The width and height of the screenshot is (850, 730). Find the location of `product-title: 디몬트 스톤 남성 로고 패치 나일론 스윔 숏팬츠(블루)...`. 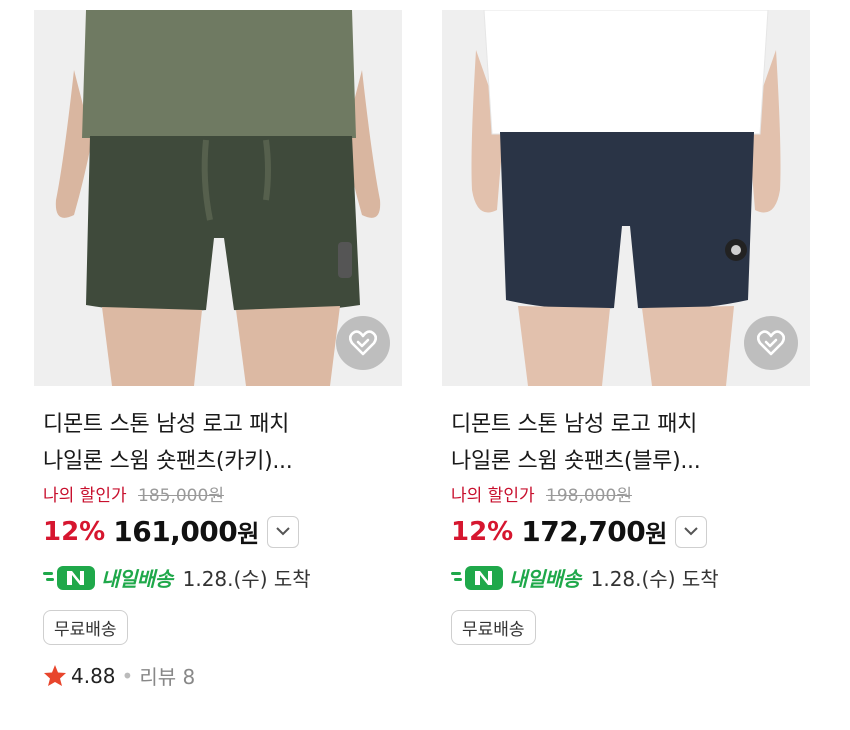

product-title: 디몬트 스톤 남성 로고 패치 나일론 스윔 숏팬츠(블루)... is located at coordinates (611, 443).